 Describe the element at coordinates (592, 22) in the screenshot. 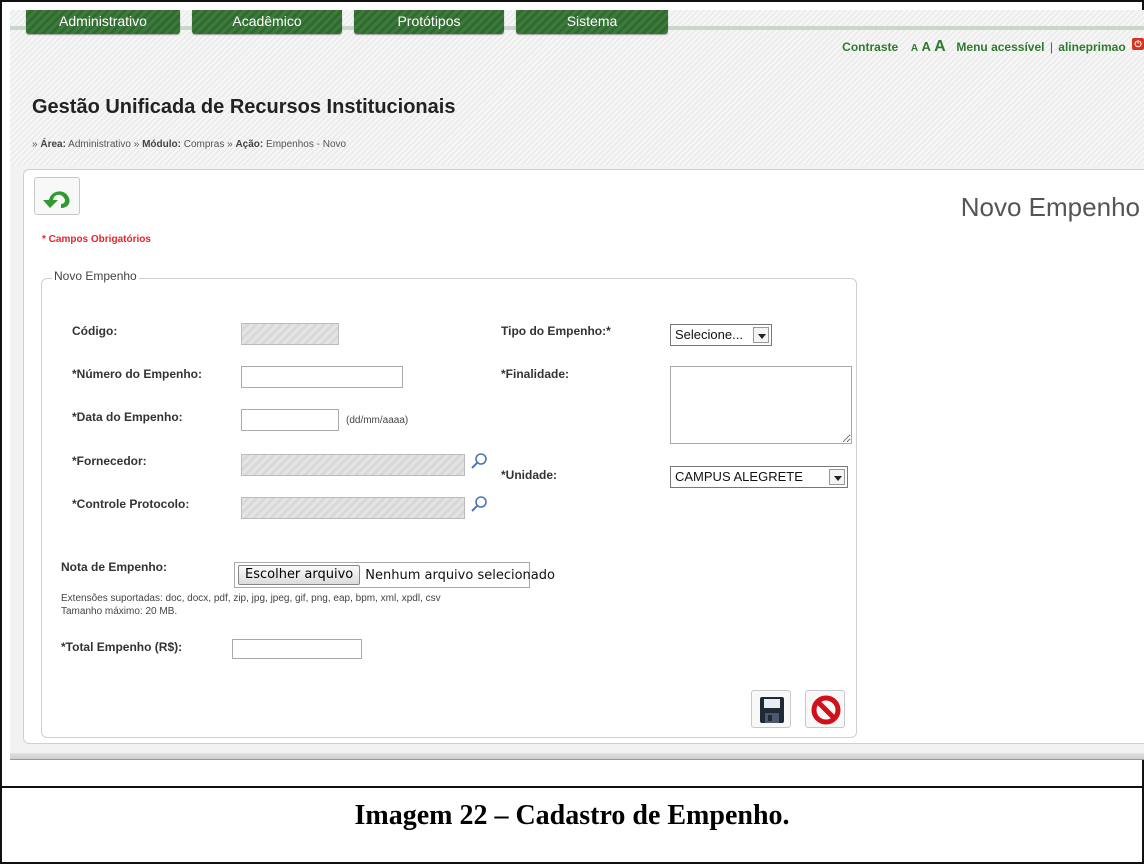

I see `nav-tab-sistema: Sistema` at that location.